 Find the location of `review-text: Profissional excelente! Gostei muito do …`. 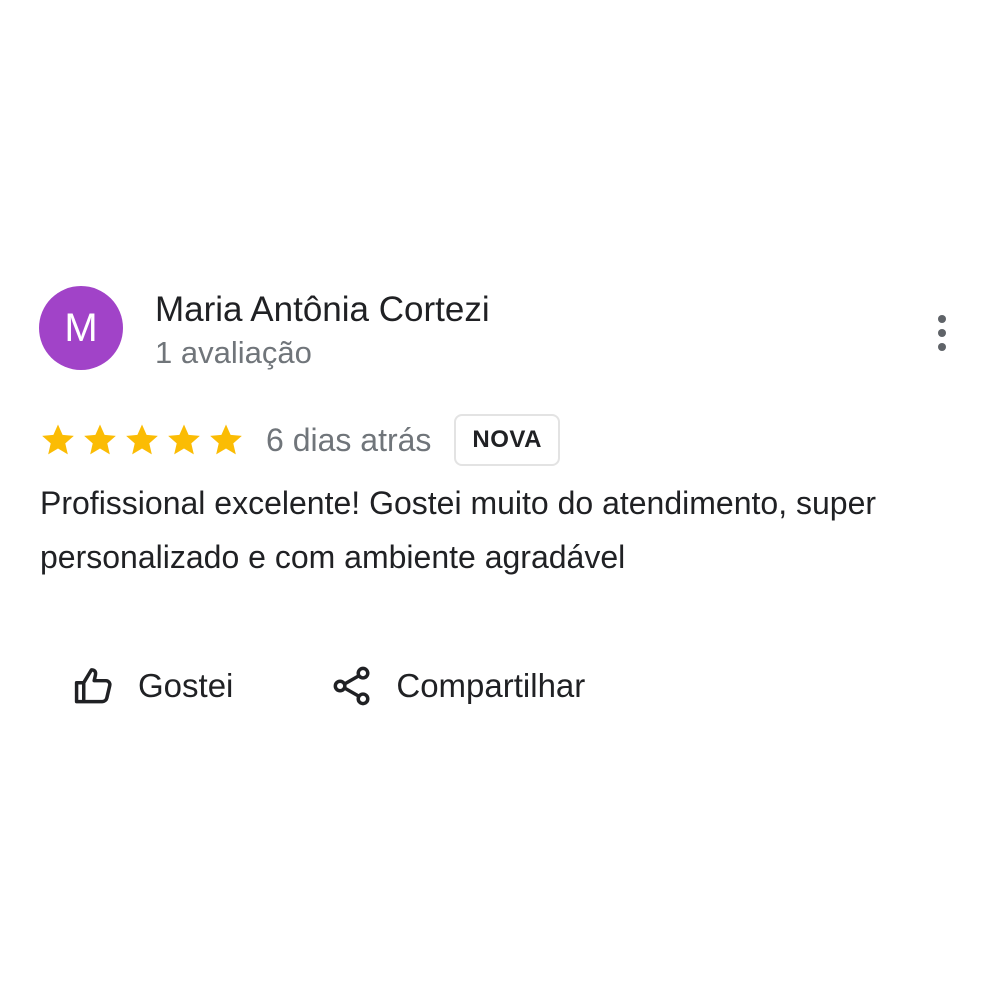

review-text: Profissional excelente! Gostei muito do … is located at coordinates (458, 530).